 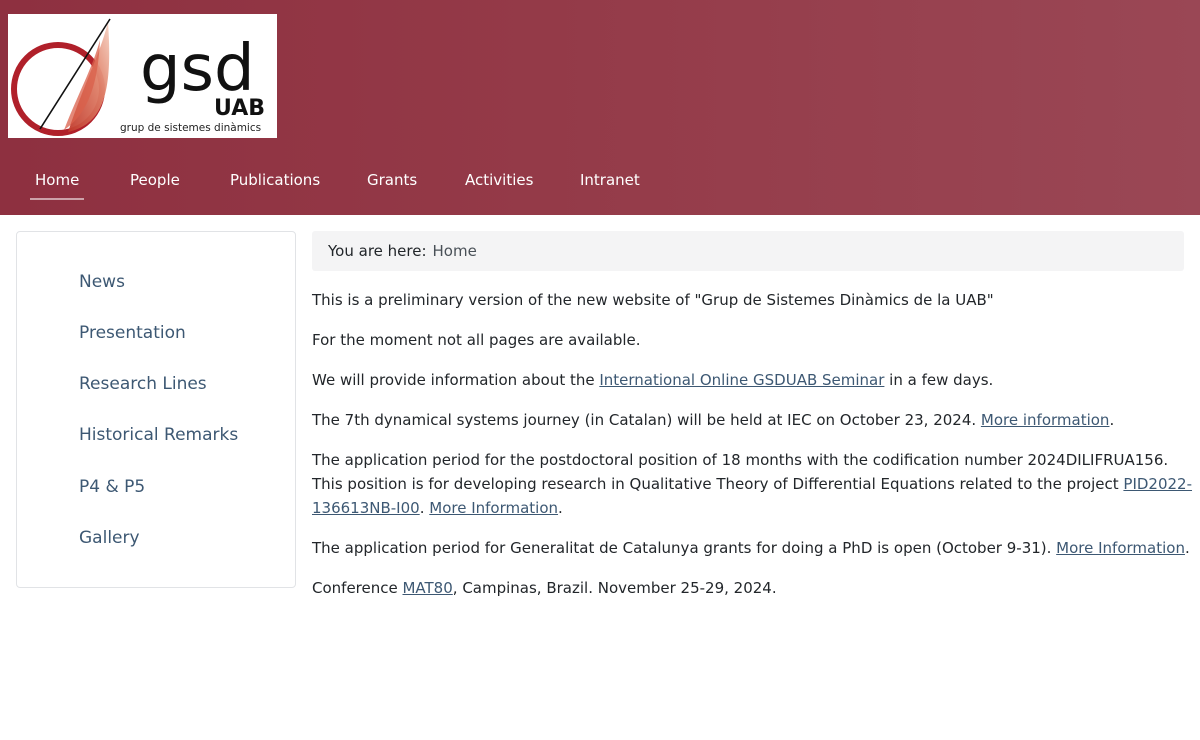 I want to click on sidebar-item-research-lines: Research Lines, so click(x=143, y=384).